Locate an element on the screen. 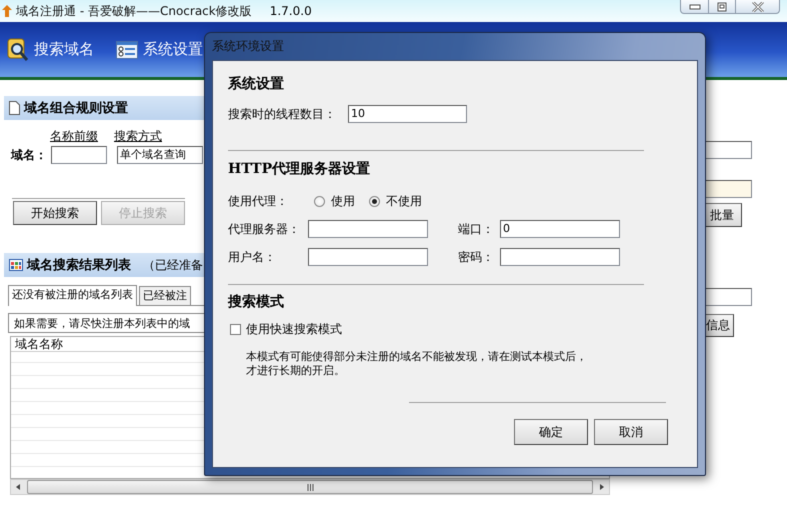  status-note: （已经准备 is located at coordinates (173, 265).